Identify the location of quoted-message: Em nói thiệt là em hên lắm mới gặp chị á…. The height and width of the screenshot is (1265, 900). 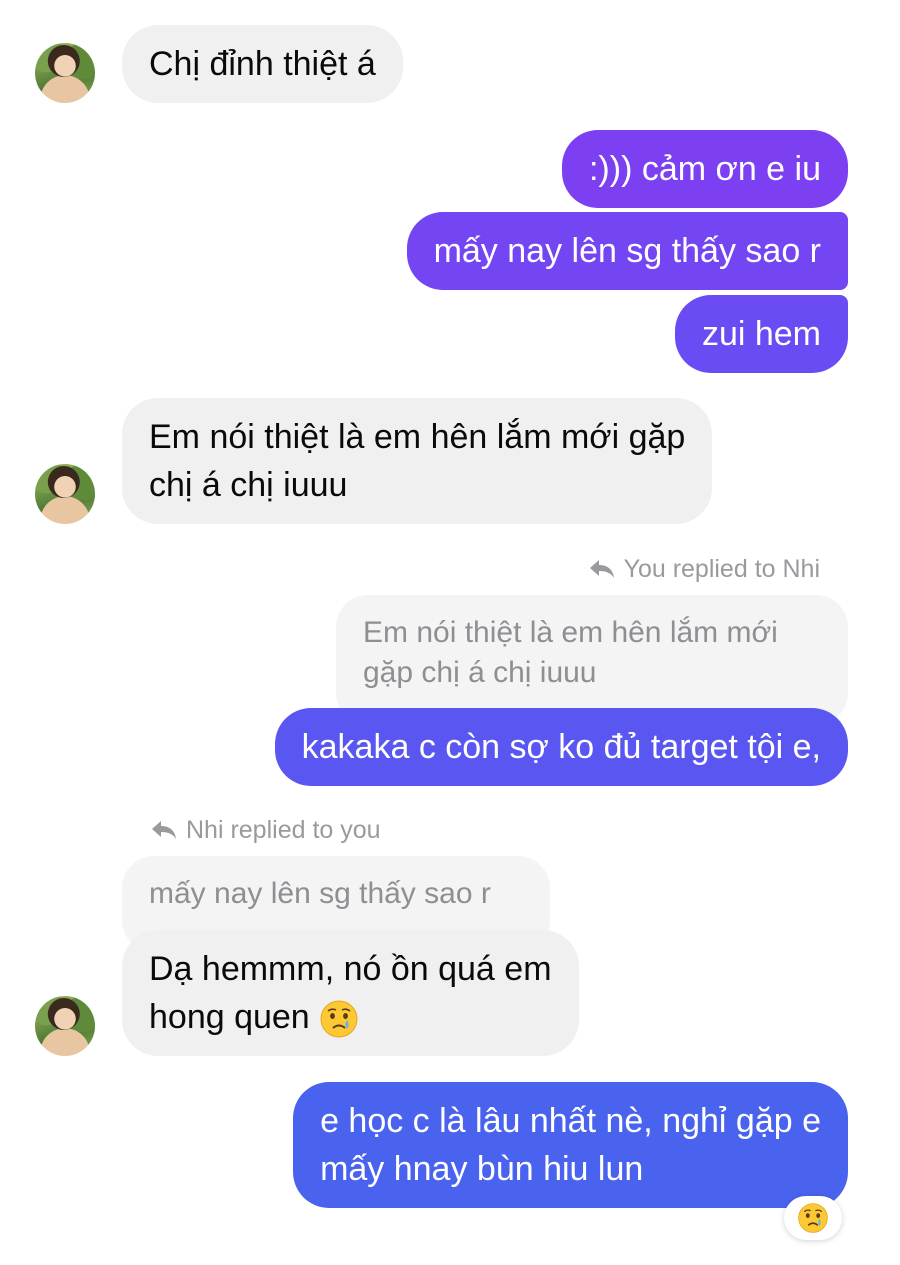
(592, 660).